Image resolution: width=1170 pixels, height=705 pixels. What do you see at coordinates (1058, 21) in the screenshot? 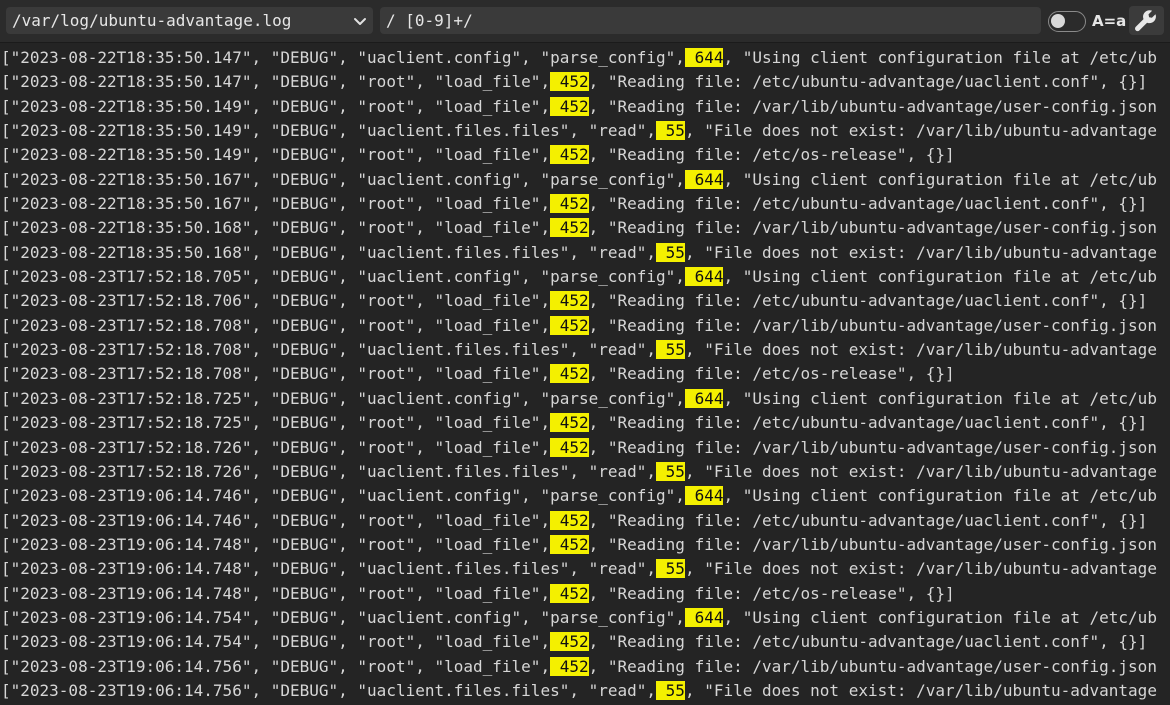
I see `toggle-knob` at bounding box center [1058, 21].